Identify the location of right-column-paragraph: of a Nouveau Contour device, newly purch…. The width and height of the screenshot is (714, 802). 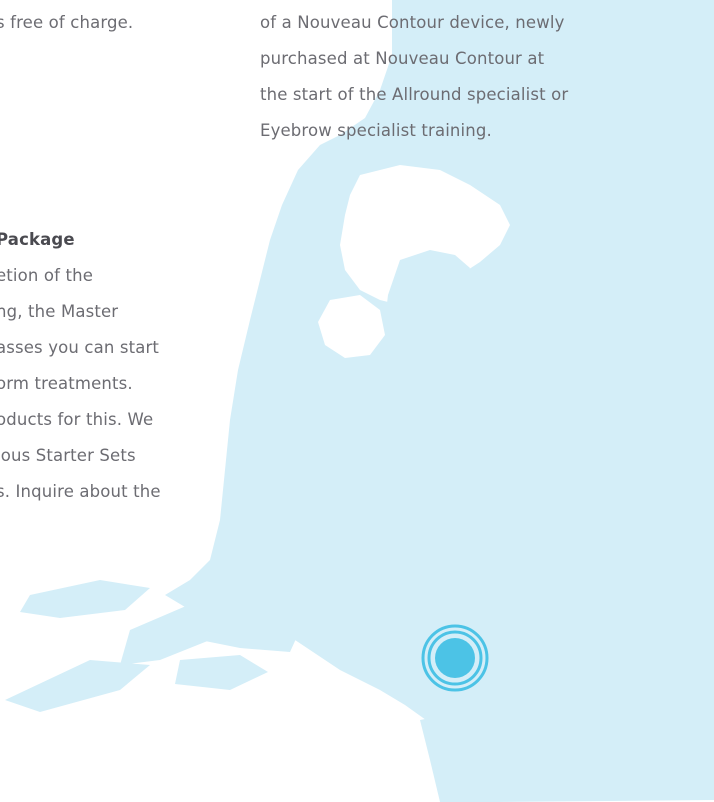
(414, 77).